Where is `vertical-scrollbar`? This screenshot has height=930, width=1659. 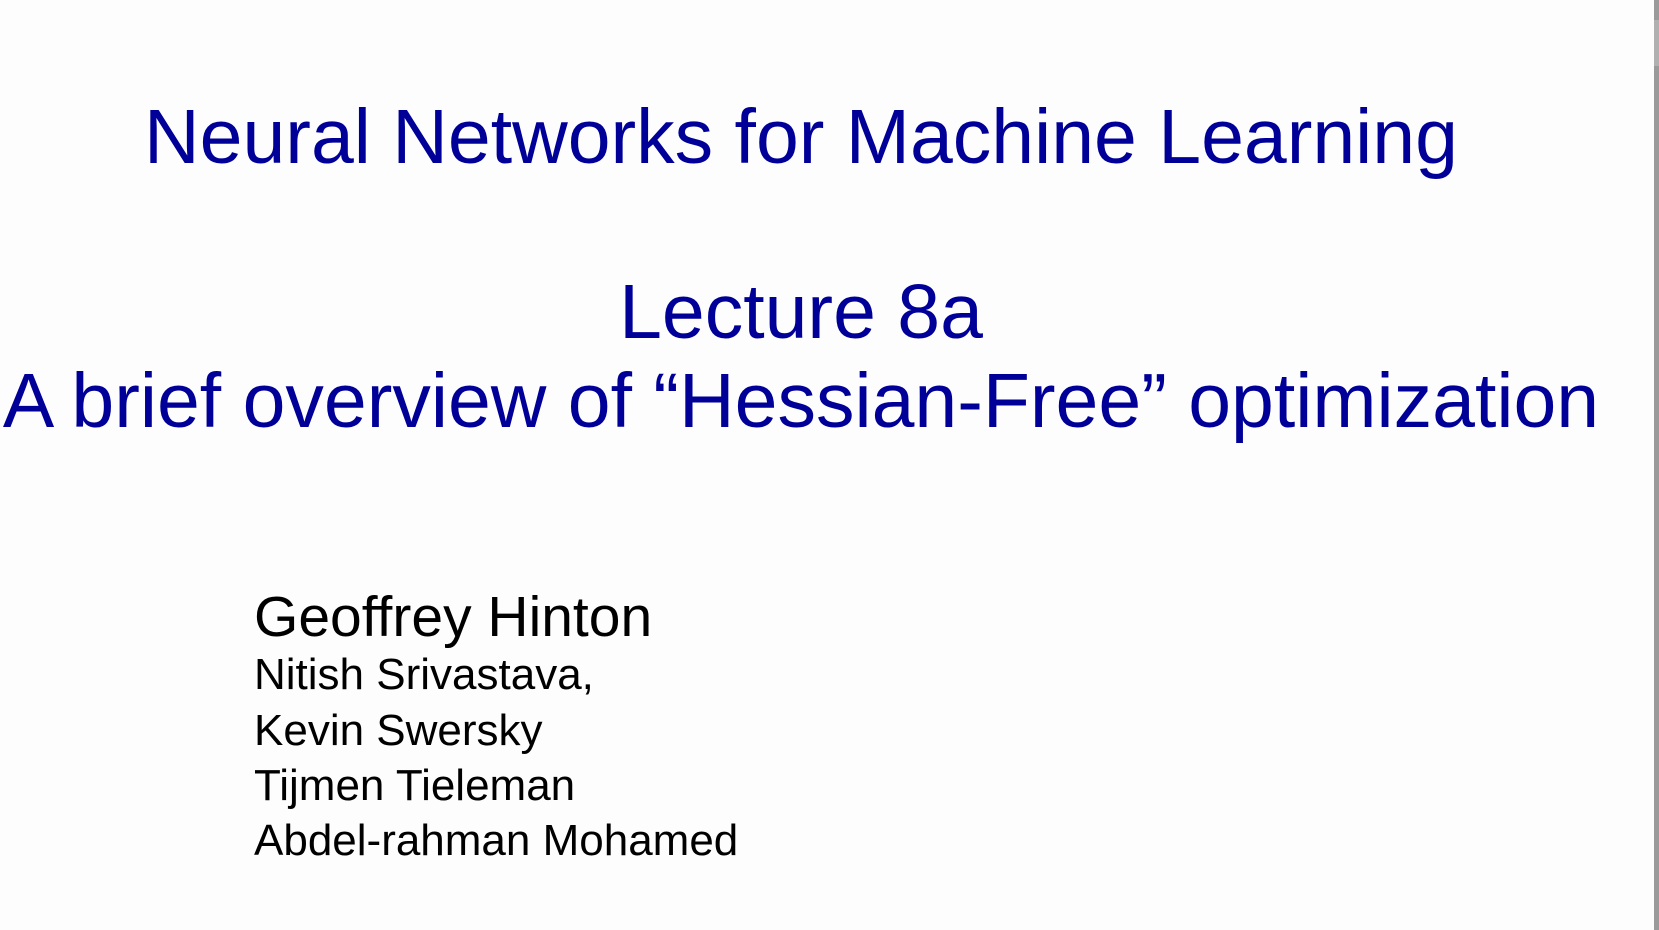 vertical-scrollbar is located at coordinates (1656, 465).